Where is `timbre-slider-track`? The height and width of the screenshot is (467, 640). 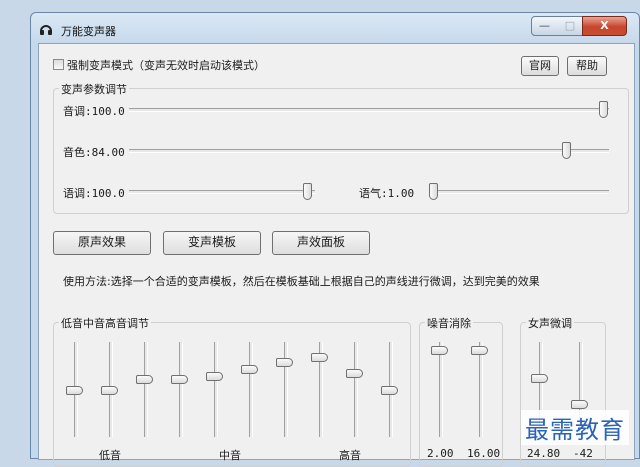 timbre-slider-track is located at coordinates (369, 151).